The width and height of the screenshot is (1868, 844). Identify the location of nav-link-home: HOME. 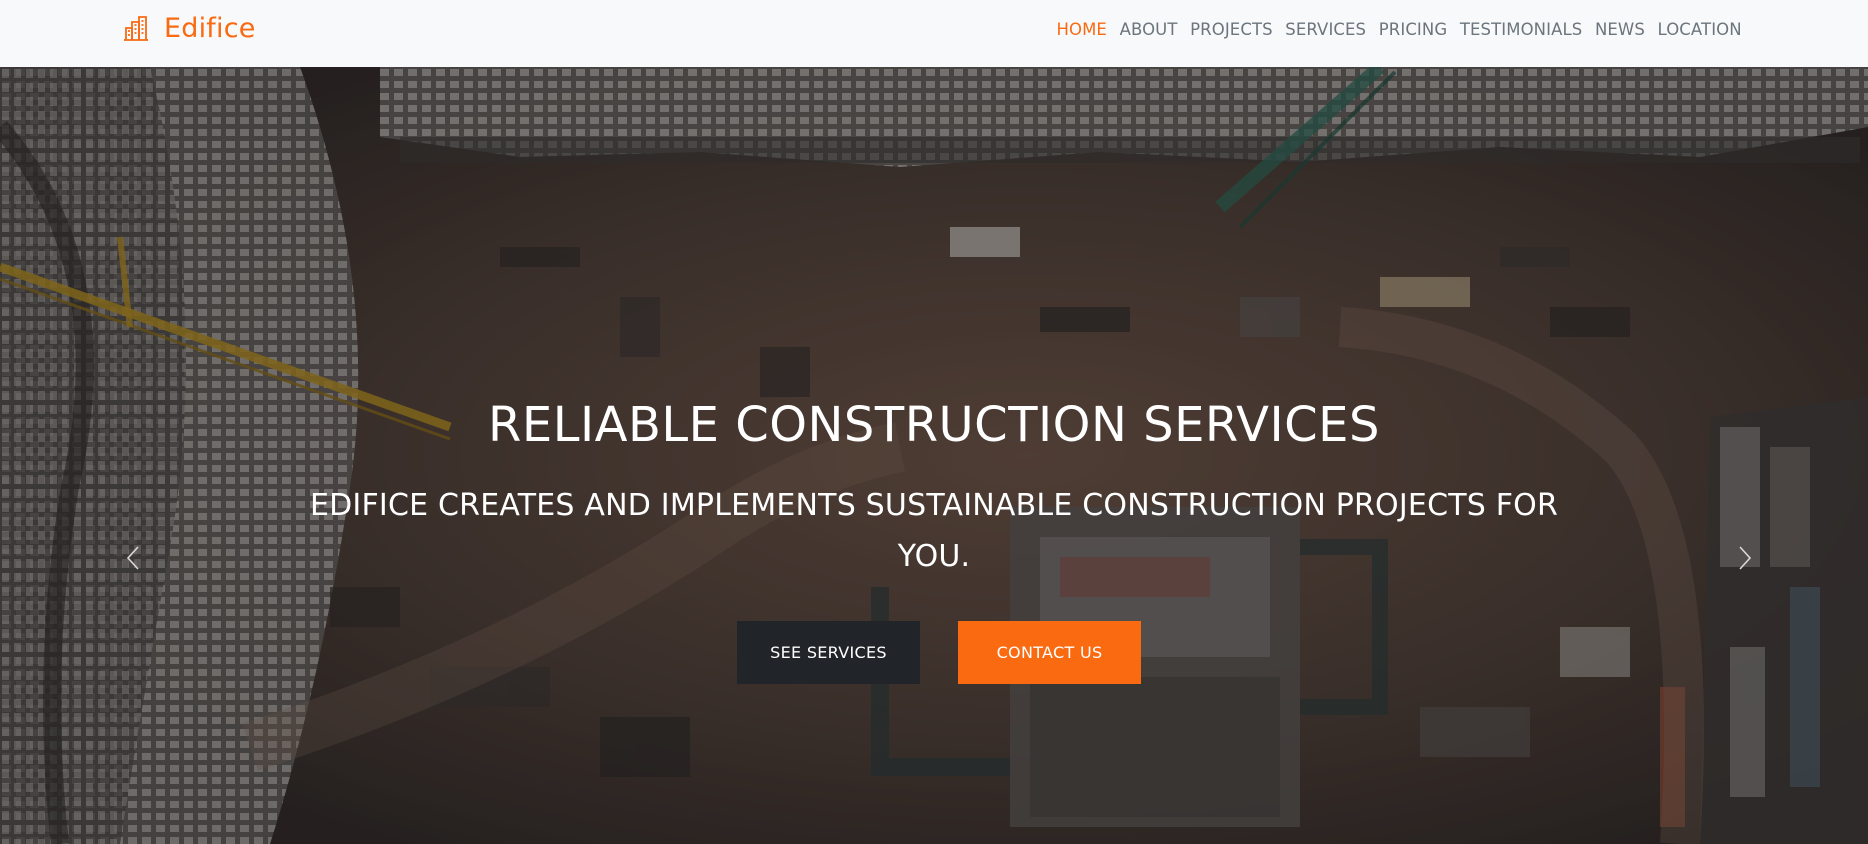
(1081, 29).